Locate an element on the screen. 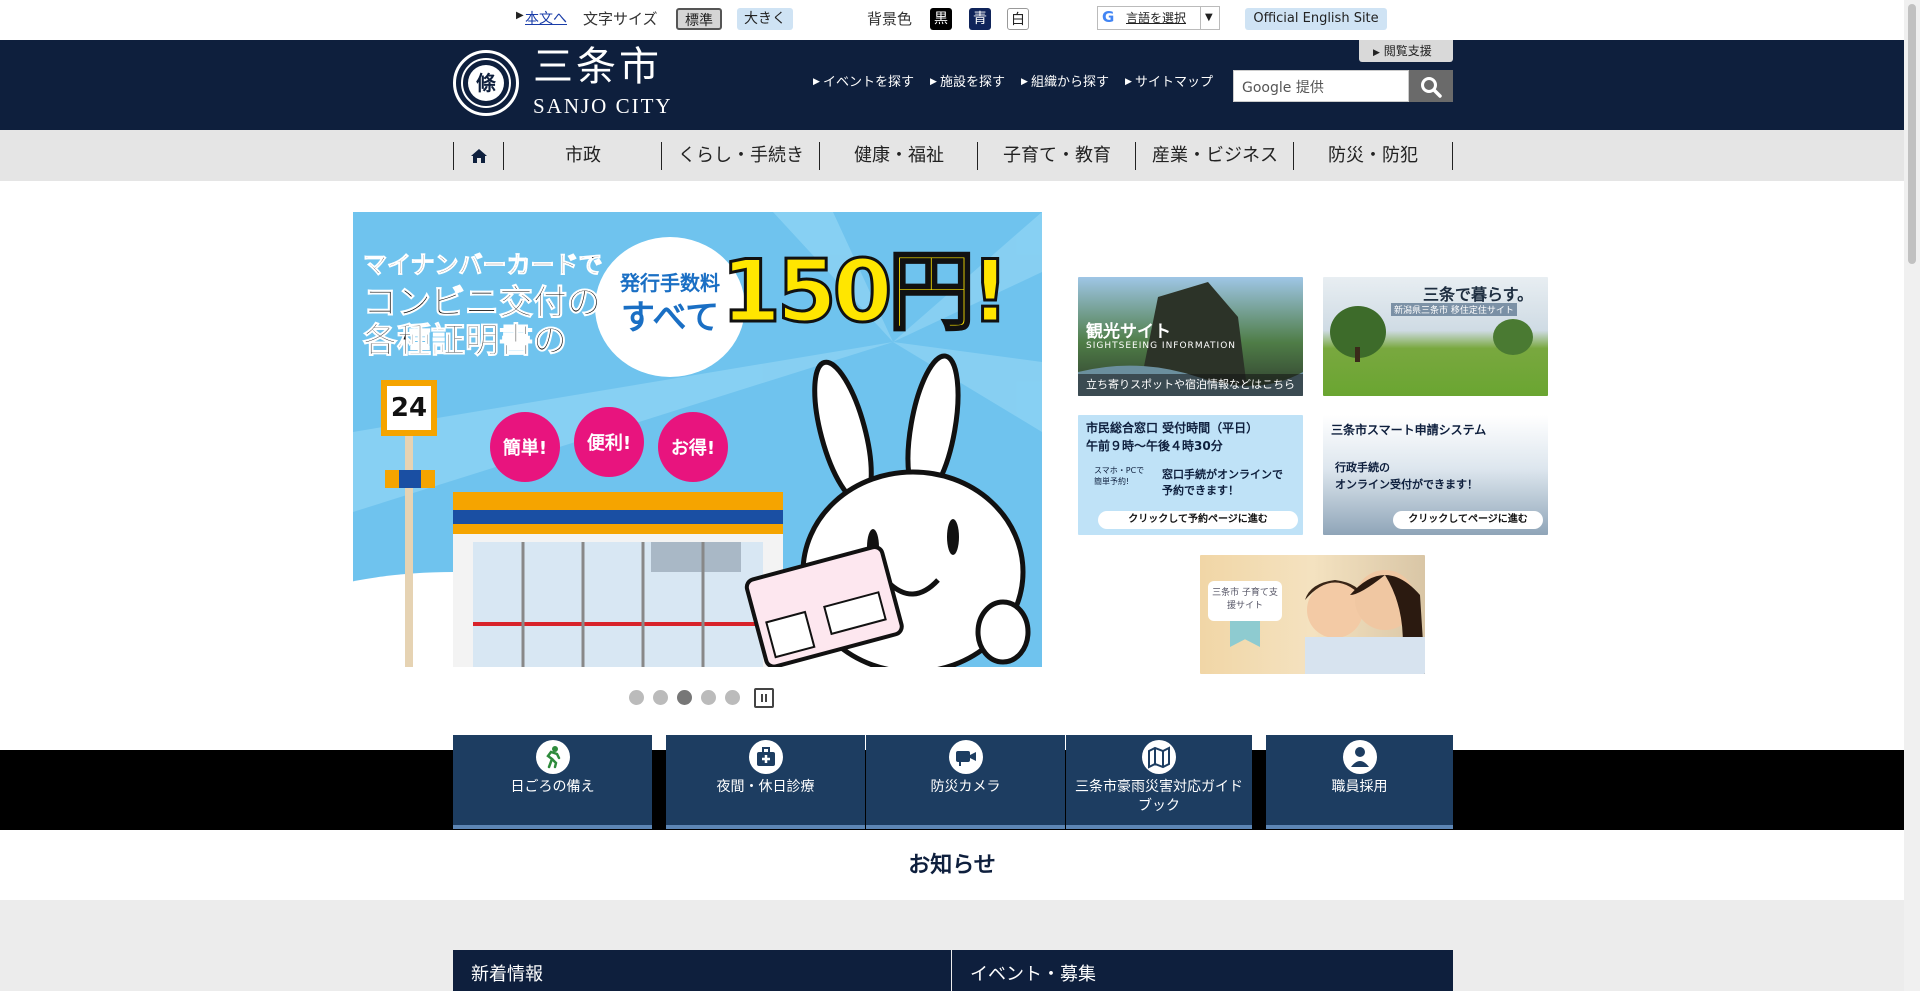 The height and width of the screenshot is (1000, 1920). living-subtitle: 新潟県三条市 移住定住サイト is located at coordinates (1454, 309).